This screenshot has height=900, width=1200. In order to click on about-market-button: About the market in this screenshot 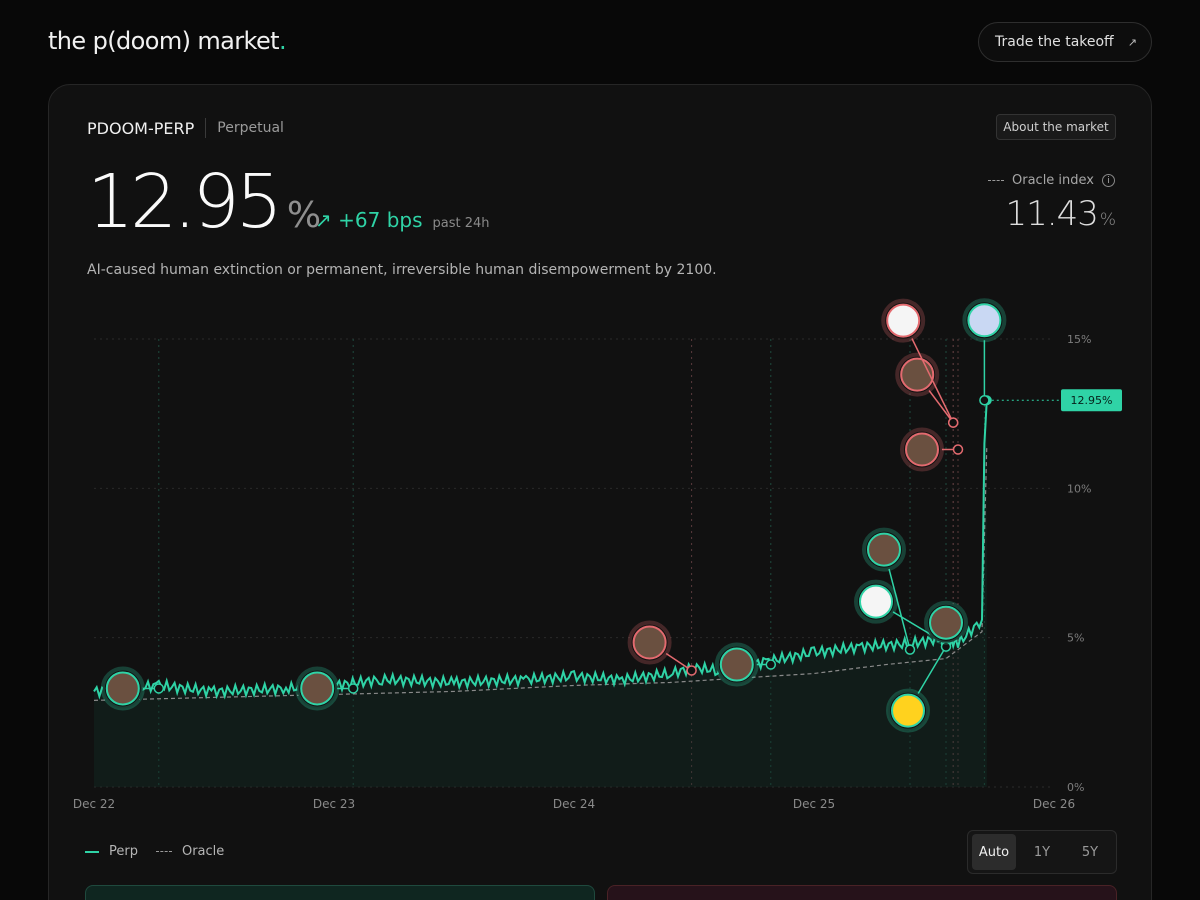, I will do `click(1056, 127)`.